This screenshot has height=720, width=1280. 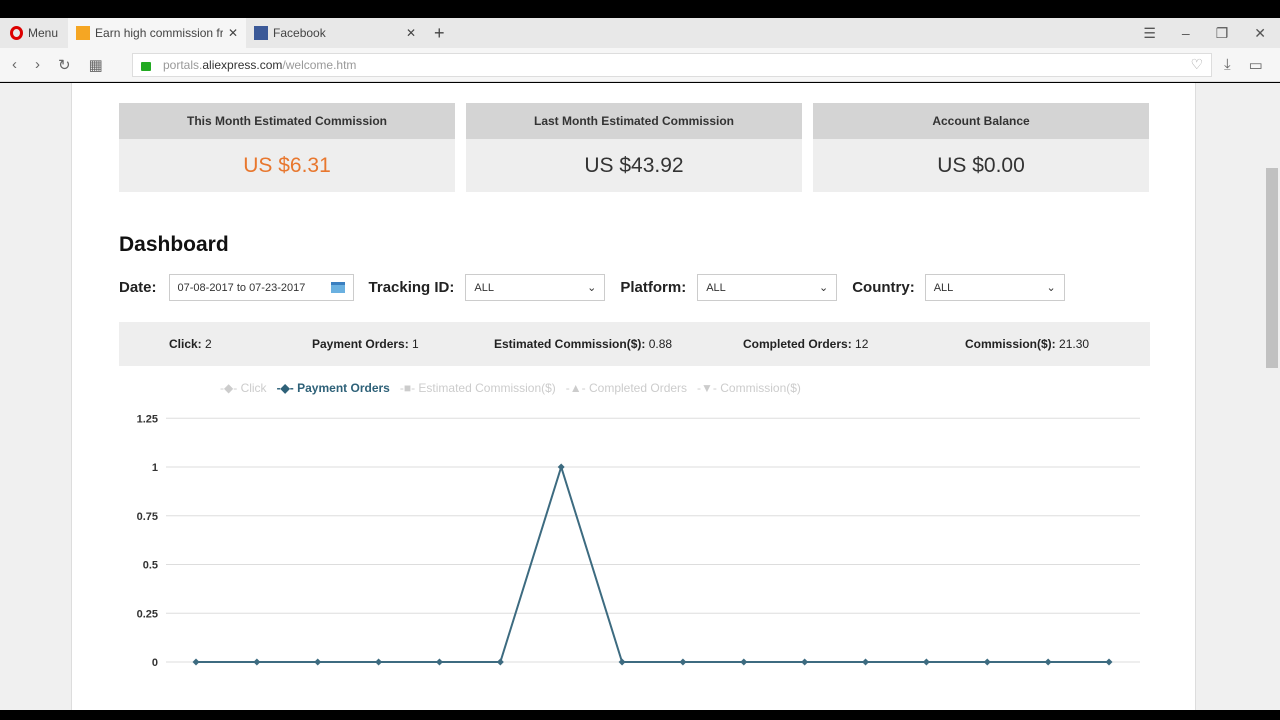 I want to click on y-tick-label: 0.75, so click(x=147, y=517).